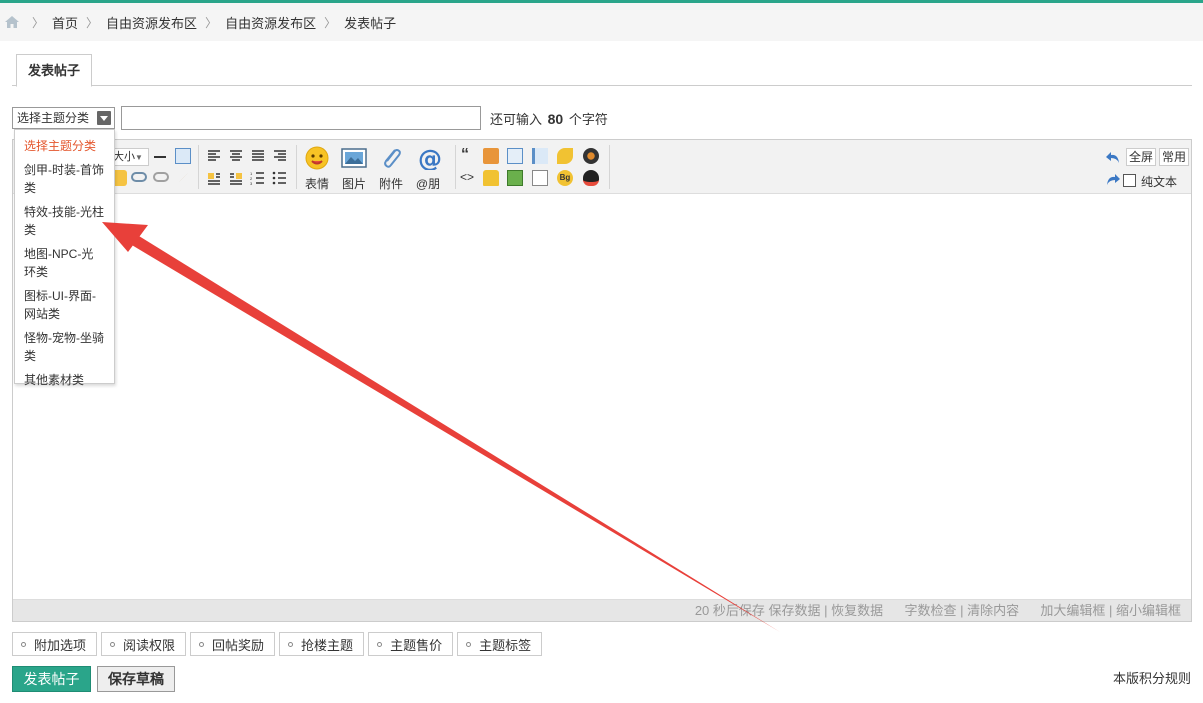 This screenshot has width=1203, height=703. I want to click on extra-option-button: 抢楼主题, so click(322, 644).